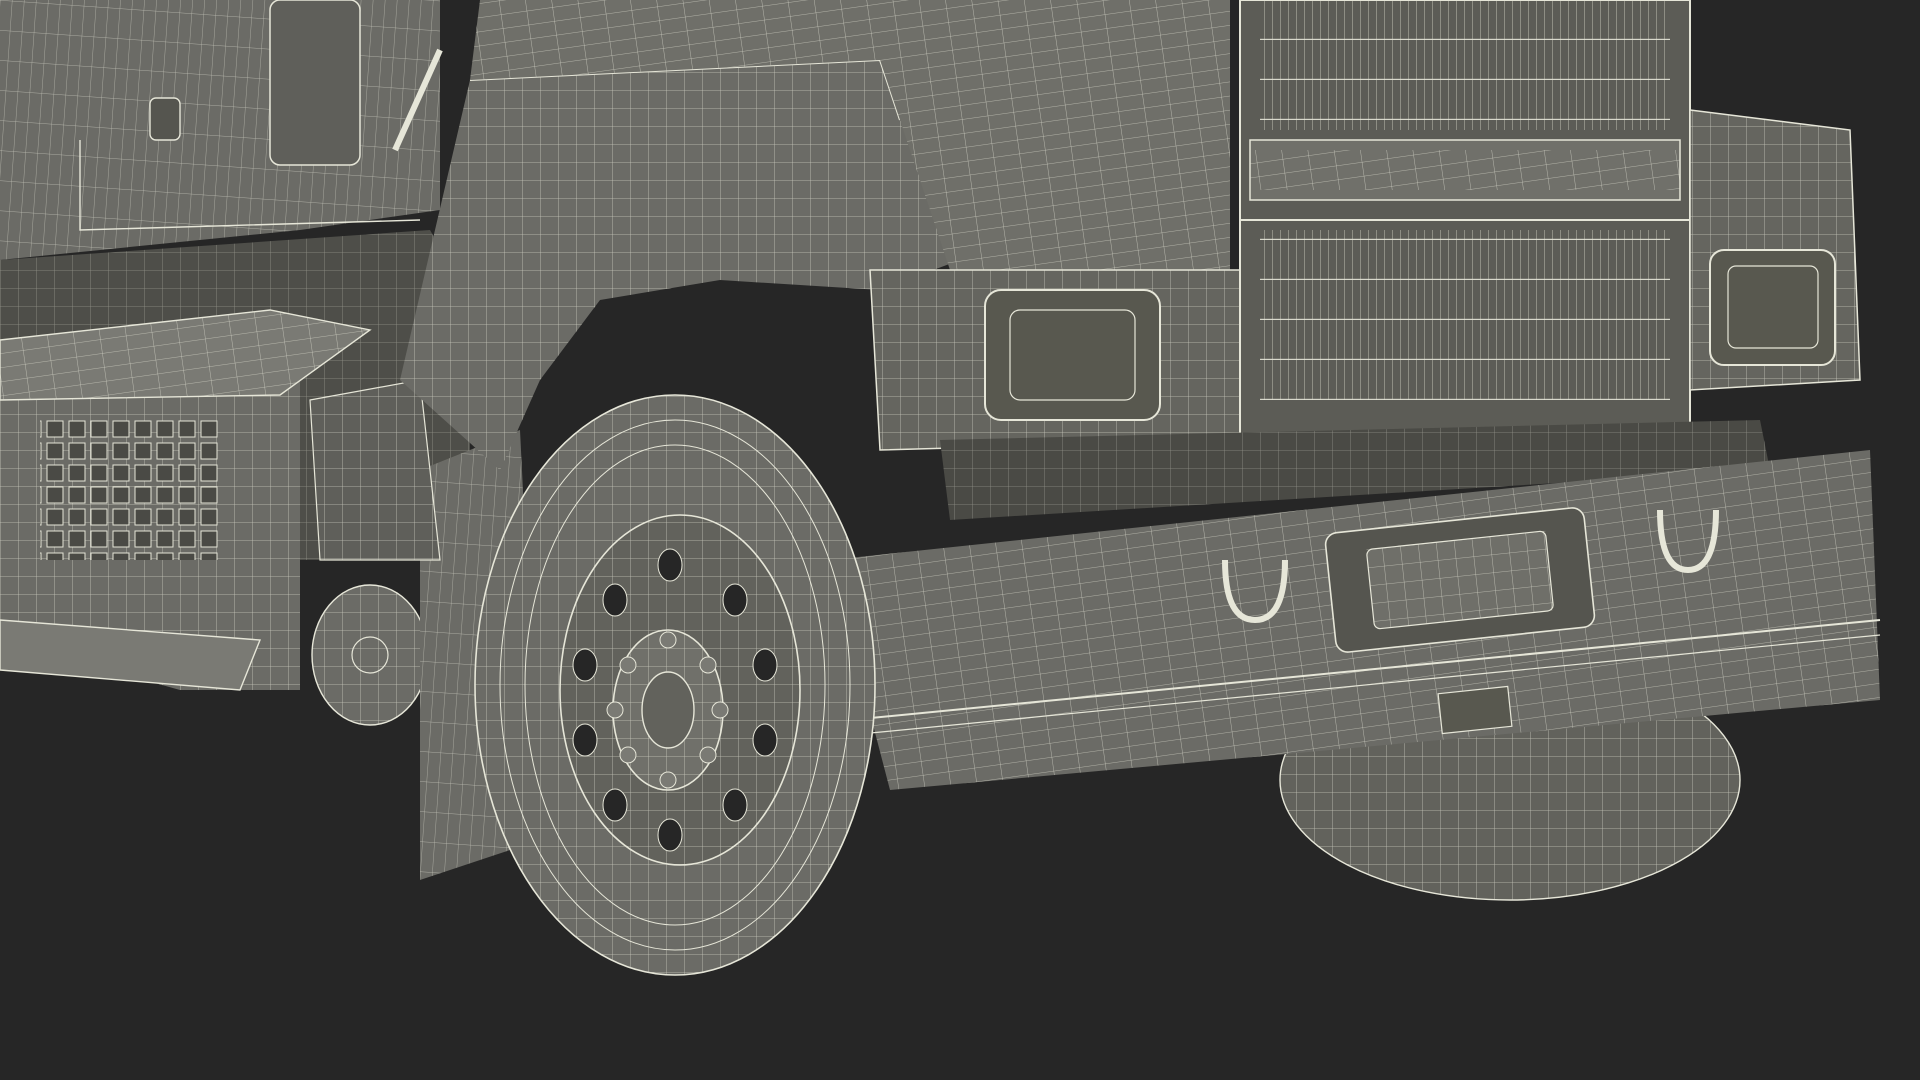 Image resolution: width=1920 pixels, height=1080 pixels. I want to click on air-tank, so click(370, 655).